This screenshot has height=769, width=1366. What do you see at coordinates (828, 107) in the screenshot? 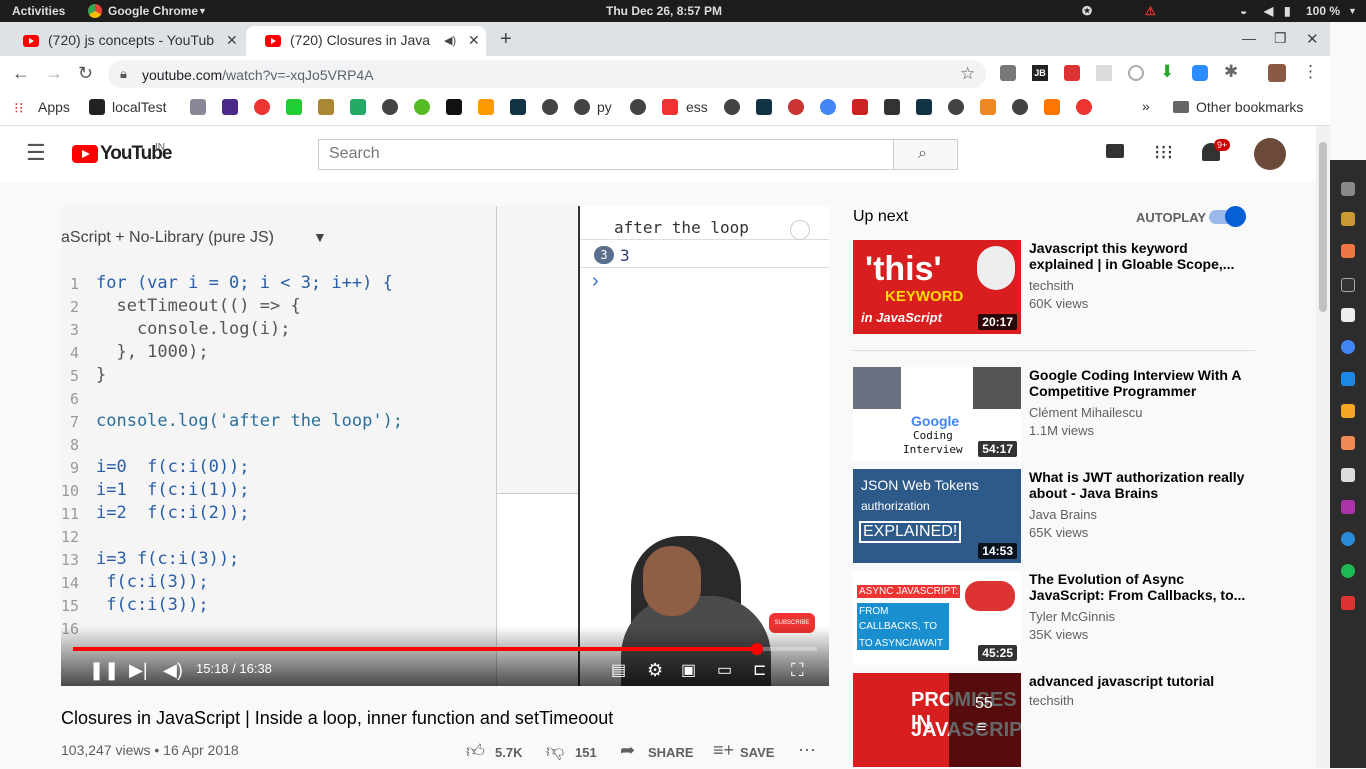
I see `google-icon` at bounding box center [828, 107].